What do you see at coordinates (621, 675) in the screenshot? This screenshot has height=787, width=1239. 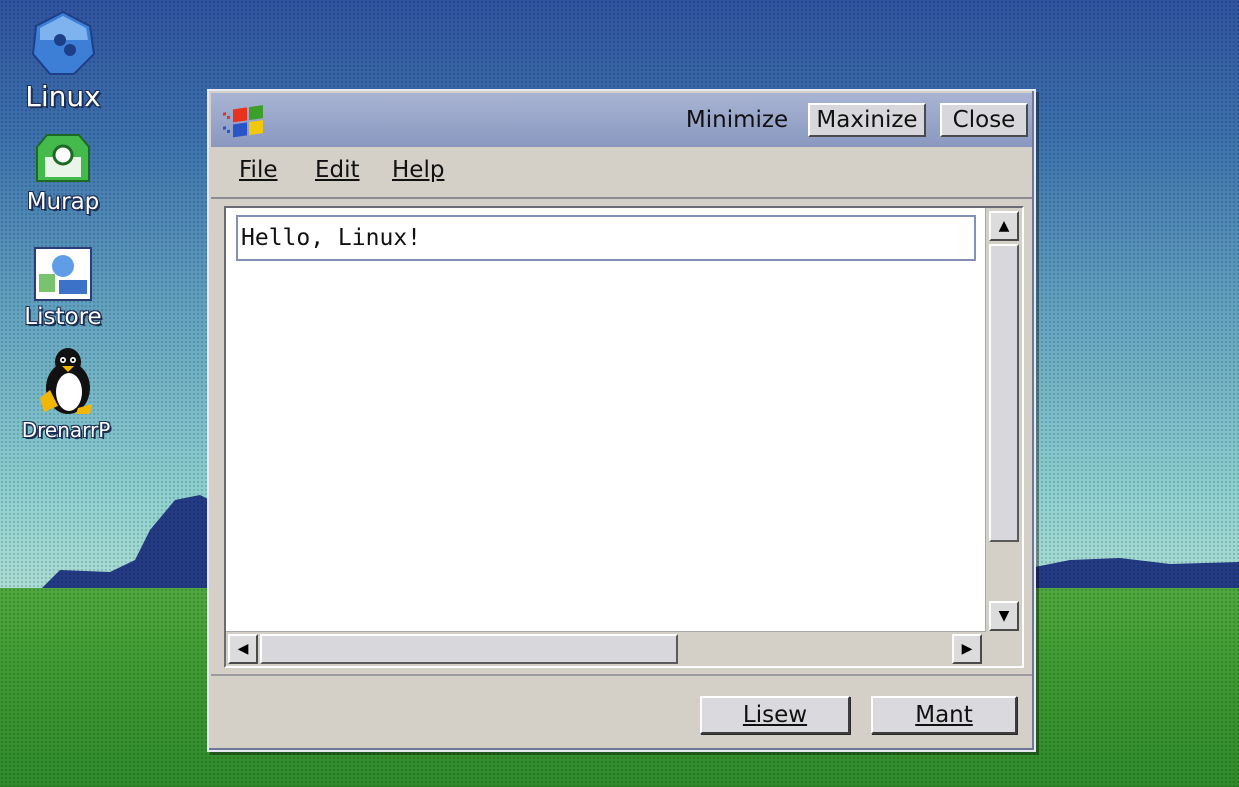 I see `footer-divider` at bounding box center [621, 675].